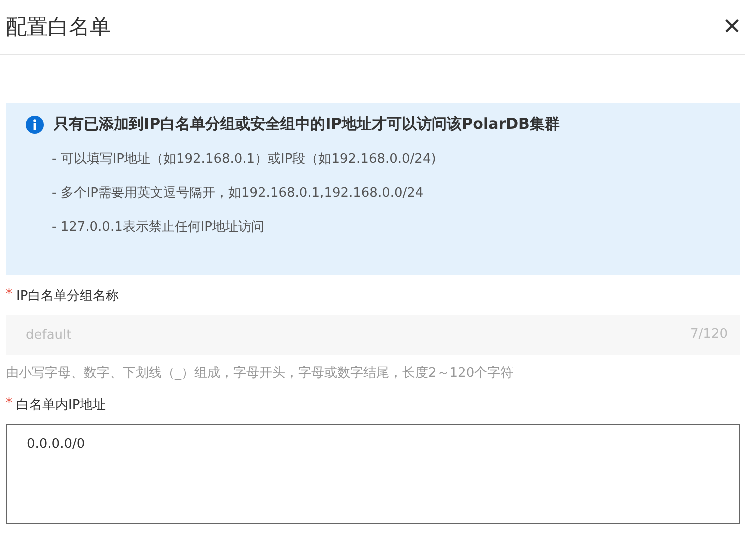  What do you see at coordinates (238, 193) in the screenshot?
I see `notice-item: - 多个IP需要用英文逗号隔开，如192.168.0.1,192.168.0.0/24` at bounding box center [238, 193].